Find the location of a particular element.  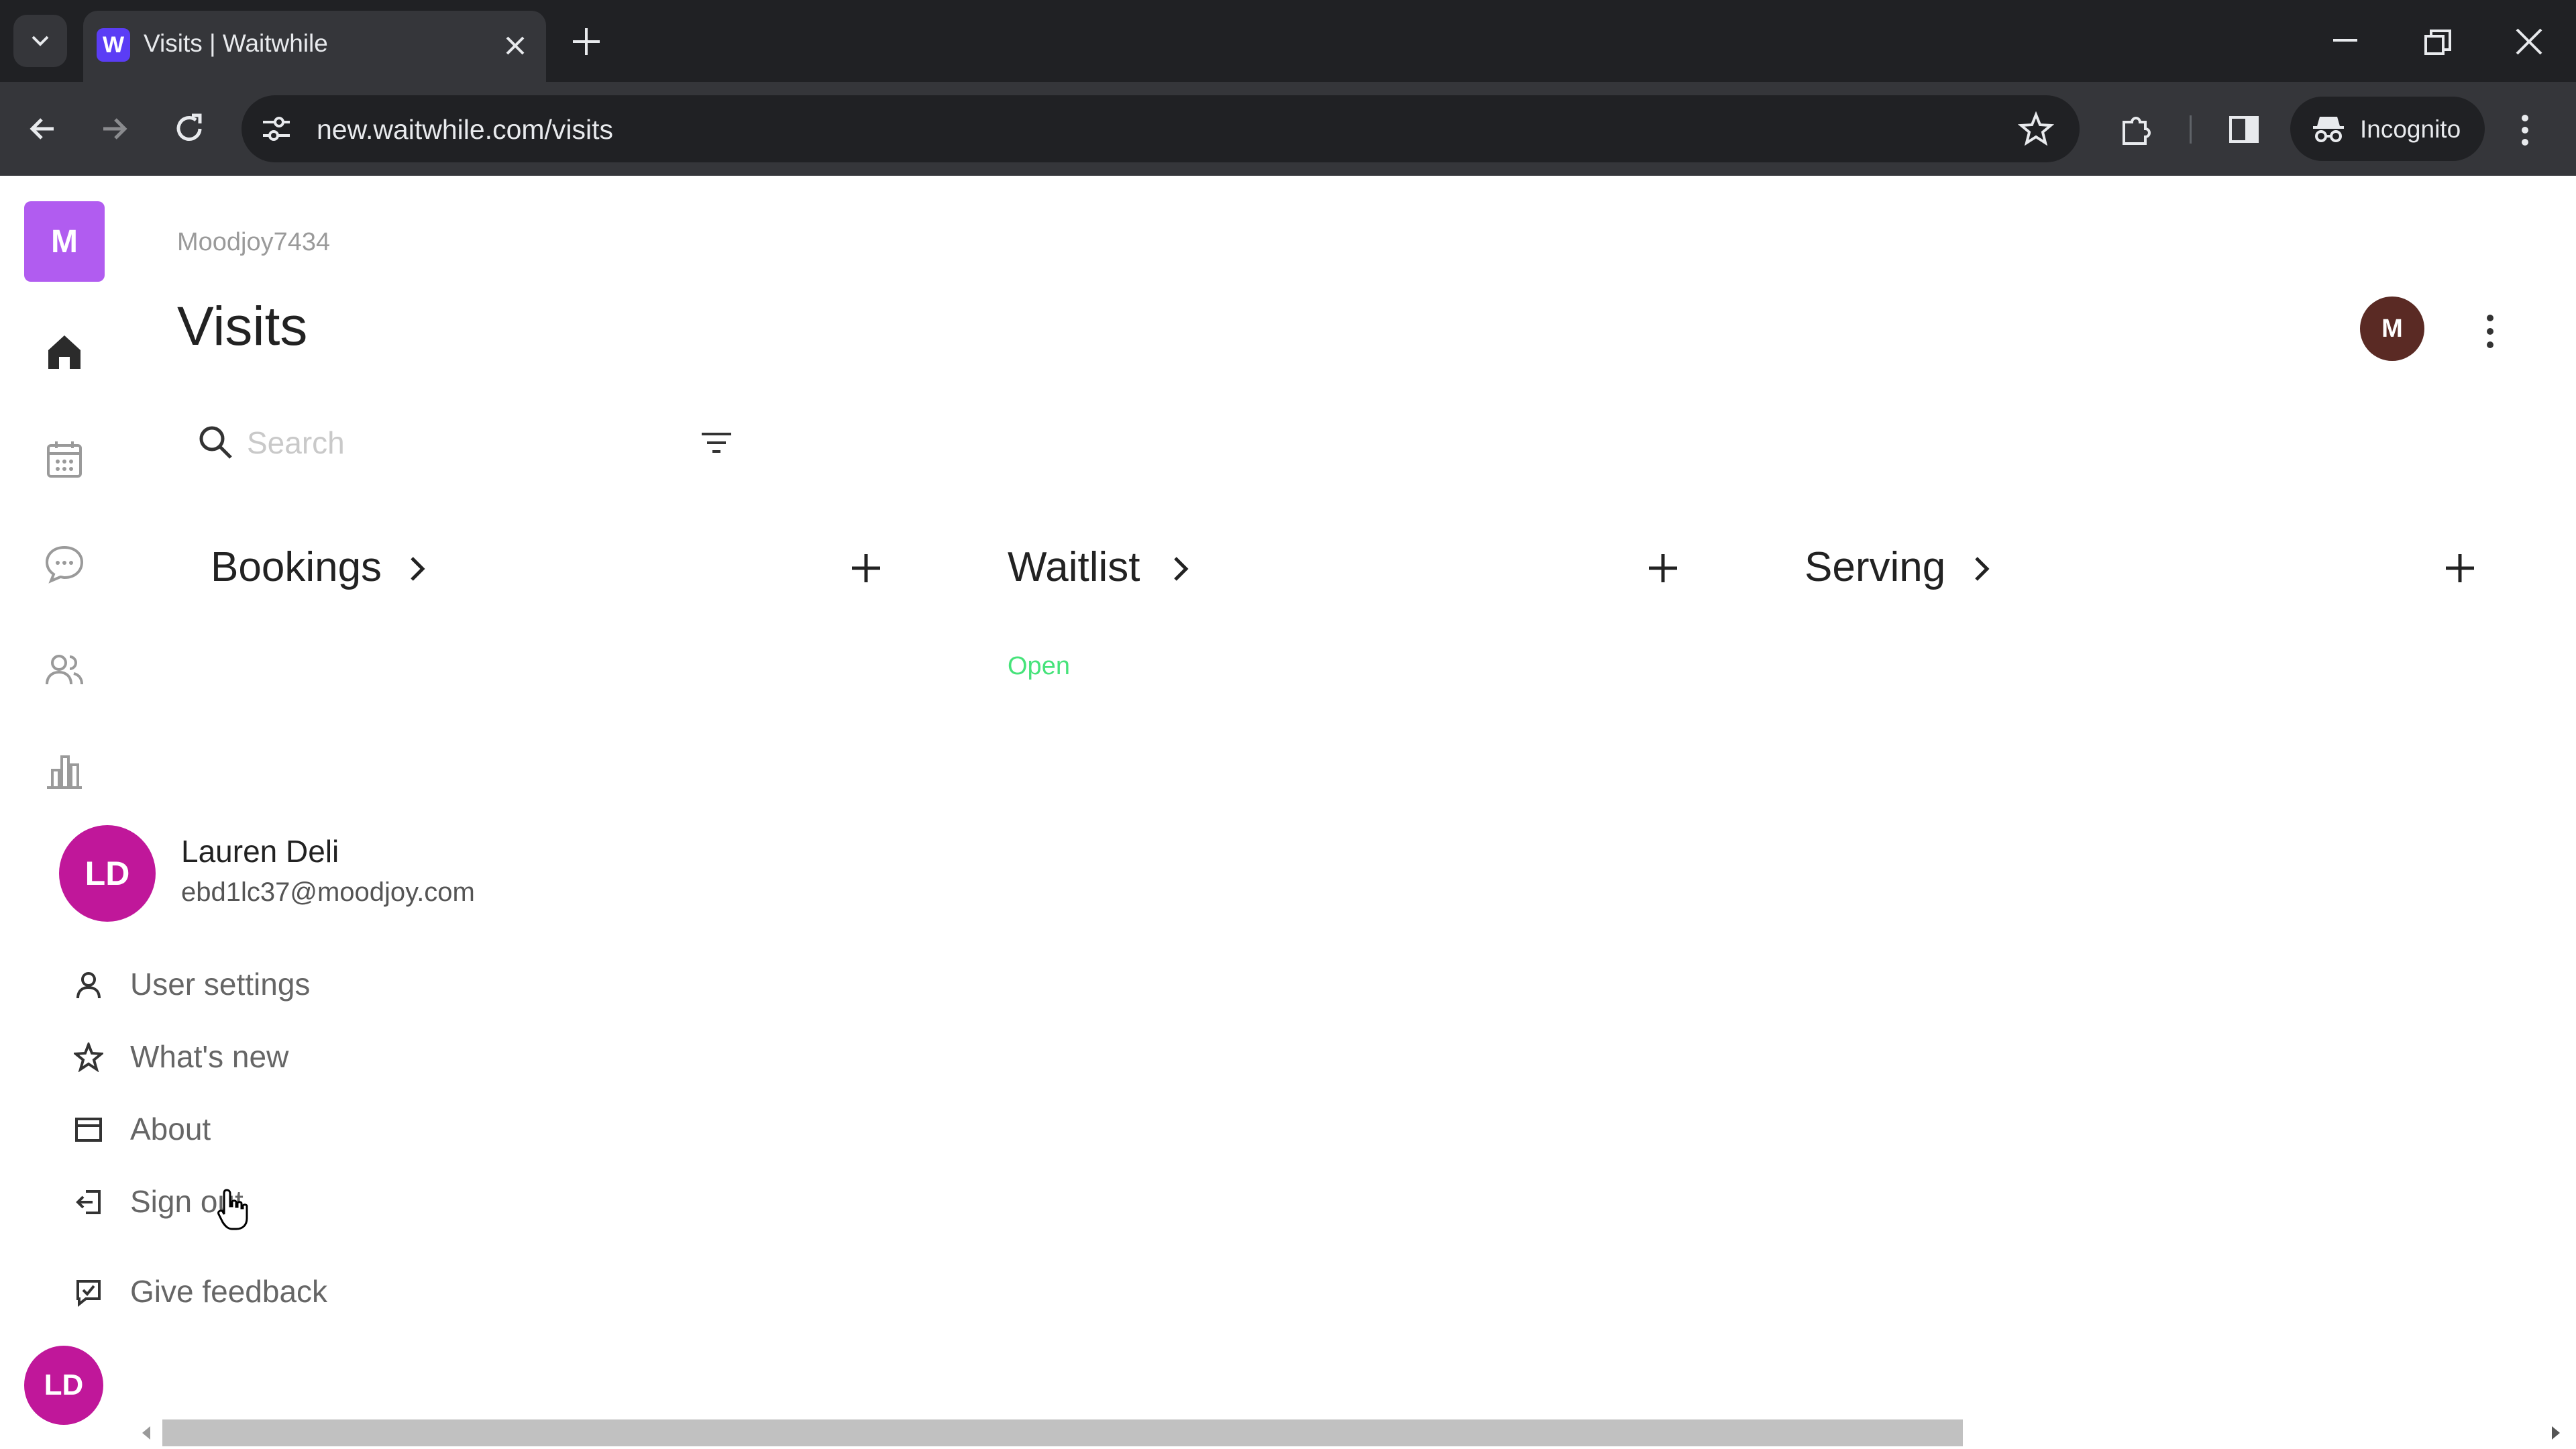

search-icon is located at coordinates (215, 442).